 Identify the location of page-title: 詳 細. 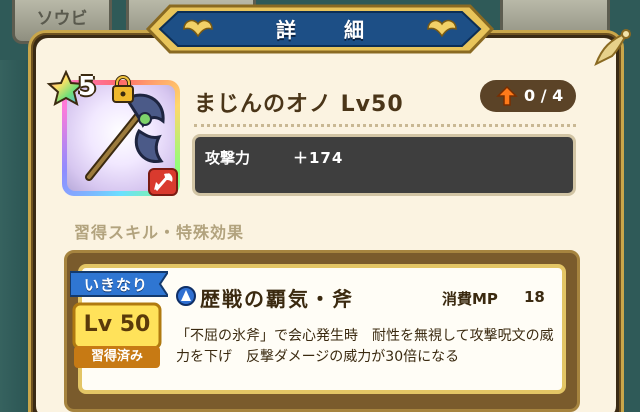
(327, 30).